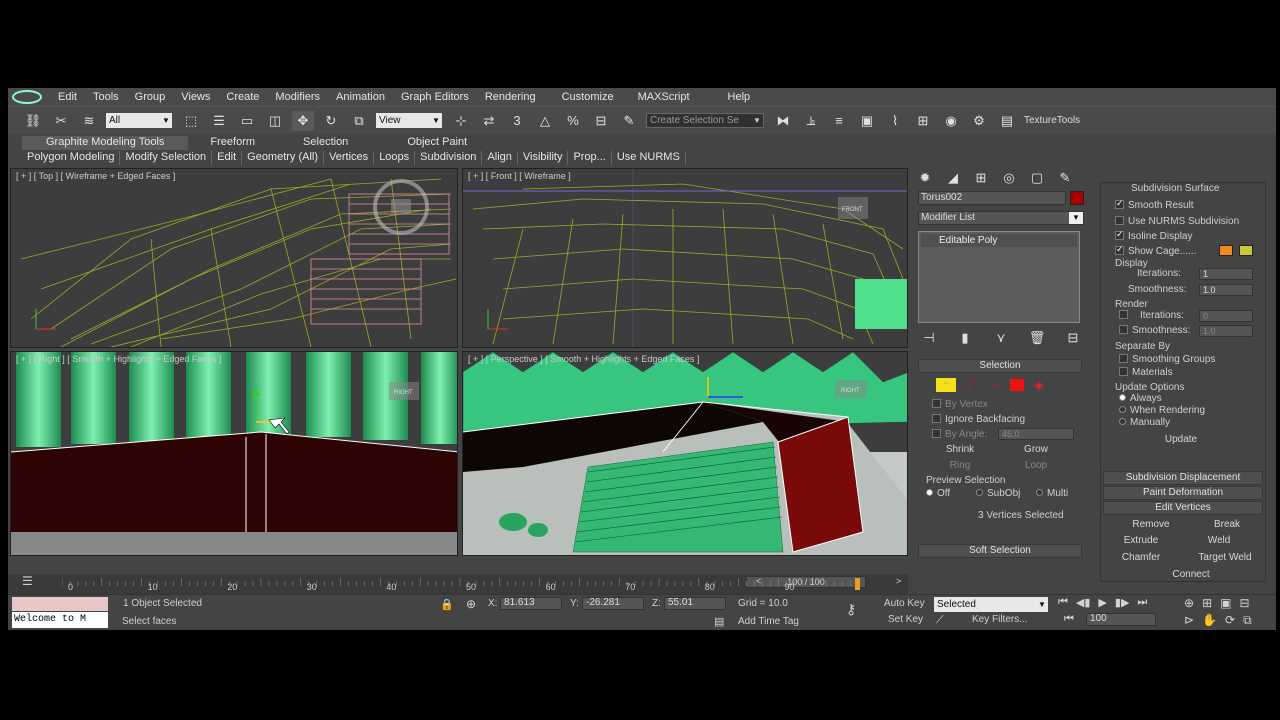 This screenshot has width=1280, height=720. I want to click on current-frame-field: 100, so click(1121, 619).